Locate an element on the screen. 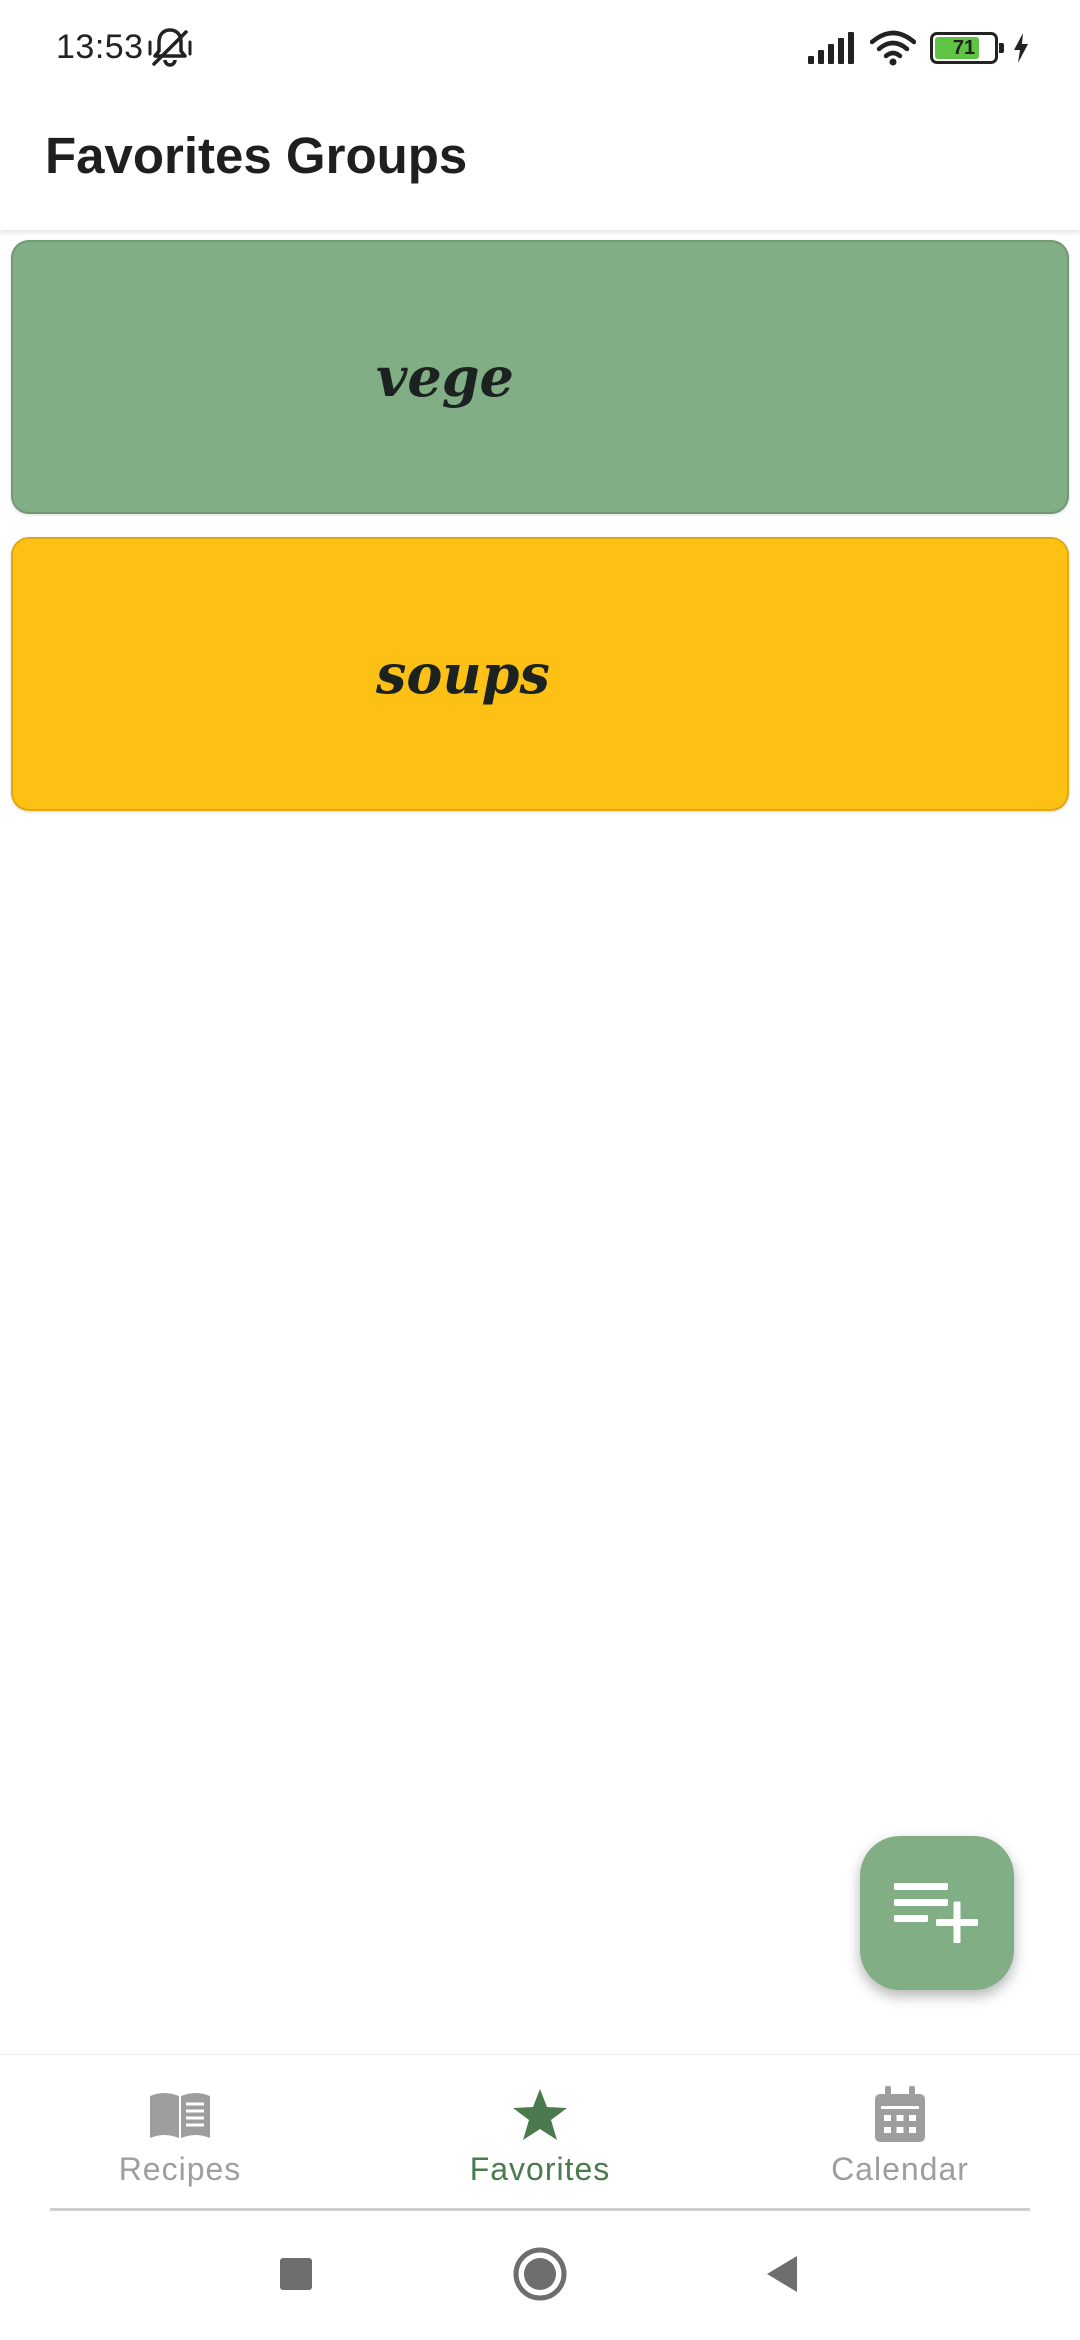 The width and height of the screenshot is (1080, 2340). recents-button is located at coordinates (296, 2276).